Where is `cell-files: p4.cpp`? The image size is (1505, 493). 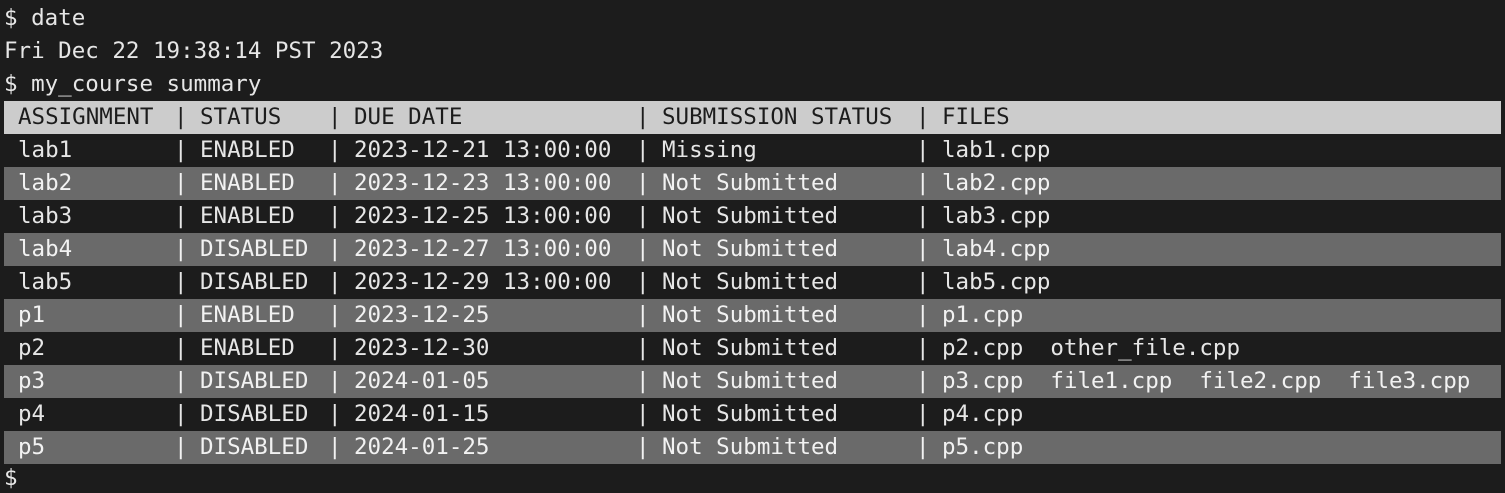
cell-files: p4.cpp is located at coordinates (983, 414).